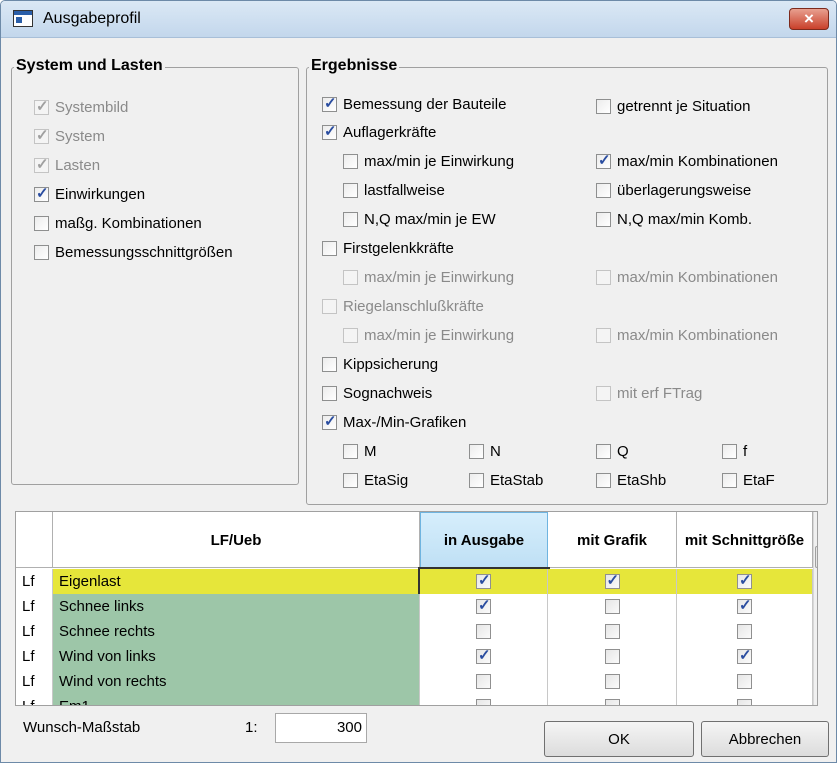 This screenshot has height=763, width=837. I want to click on checkbox-auflager-maxmin-kombinationen: max/min Kombinationen, so click(687, 160).